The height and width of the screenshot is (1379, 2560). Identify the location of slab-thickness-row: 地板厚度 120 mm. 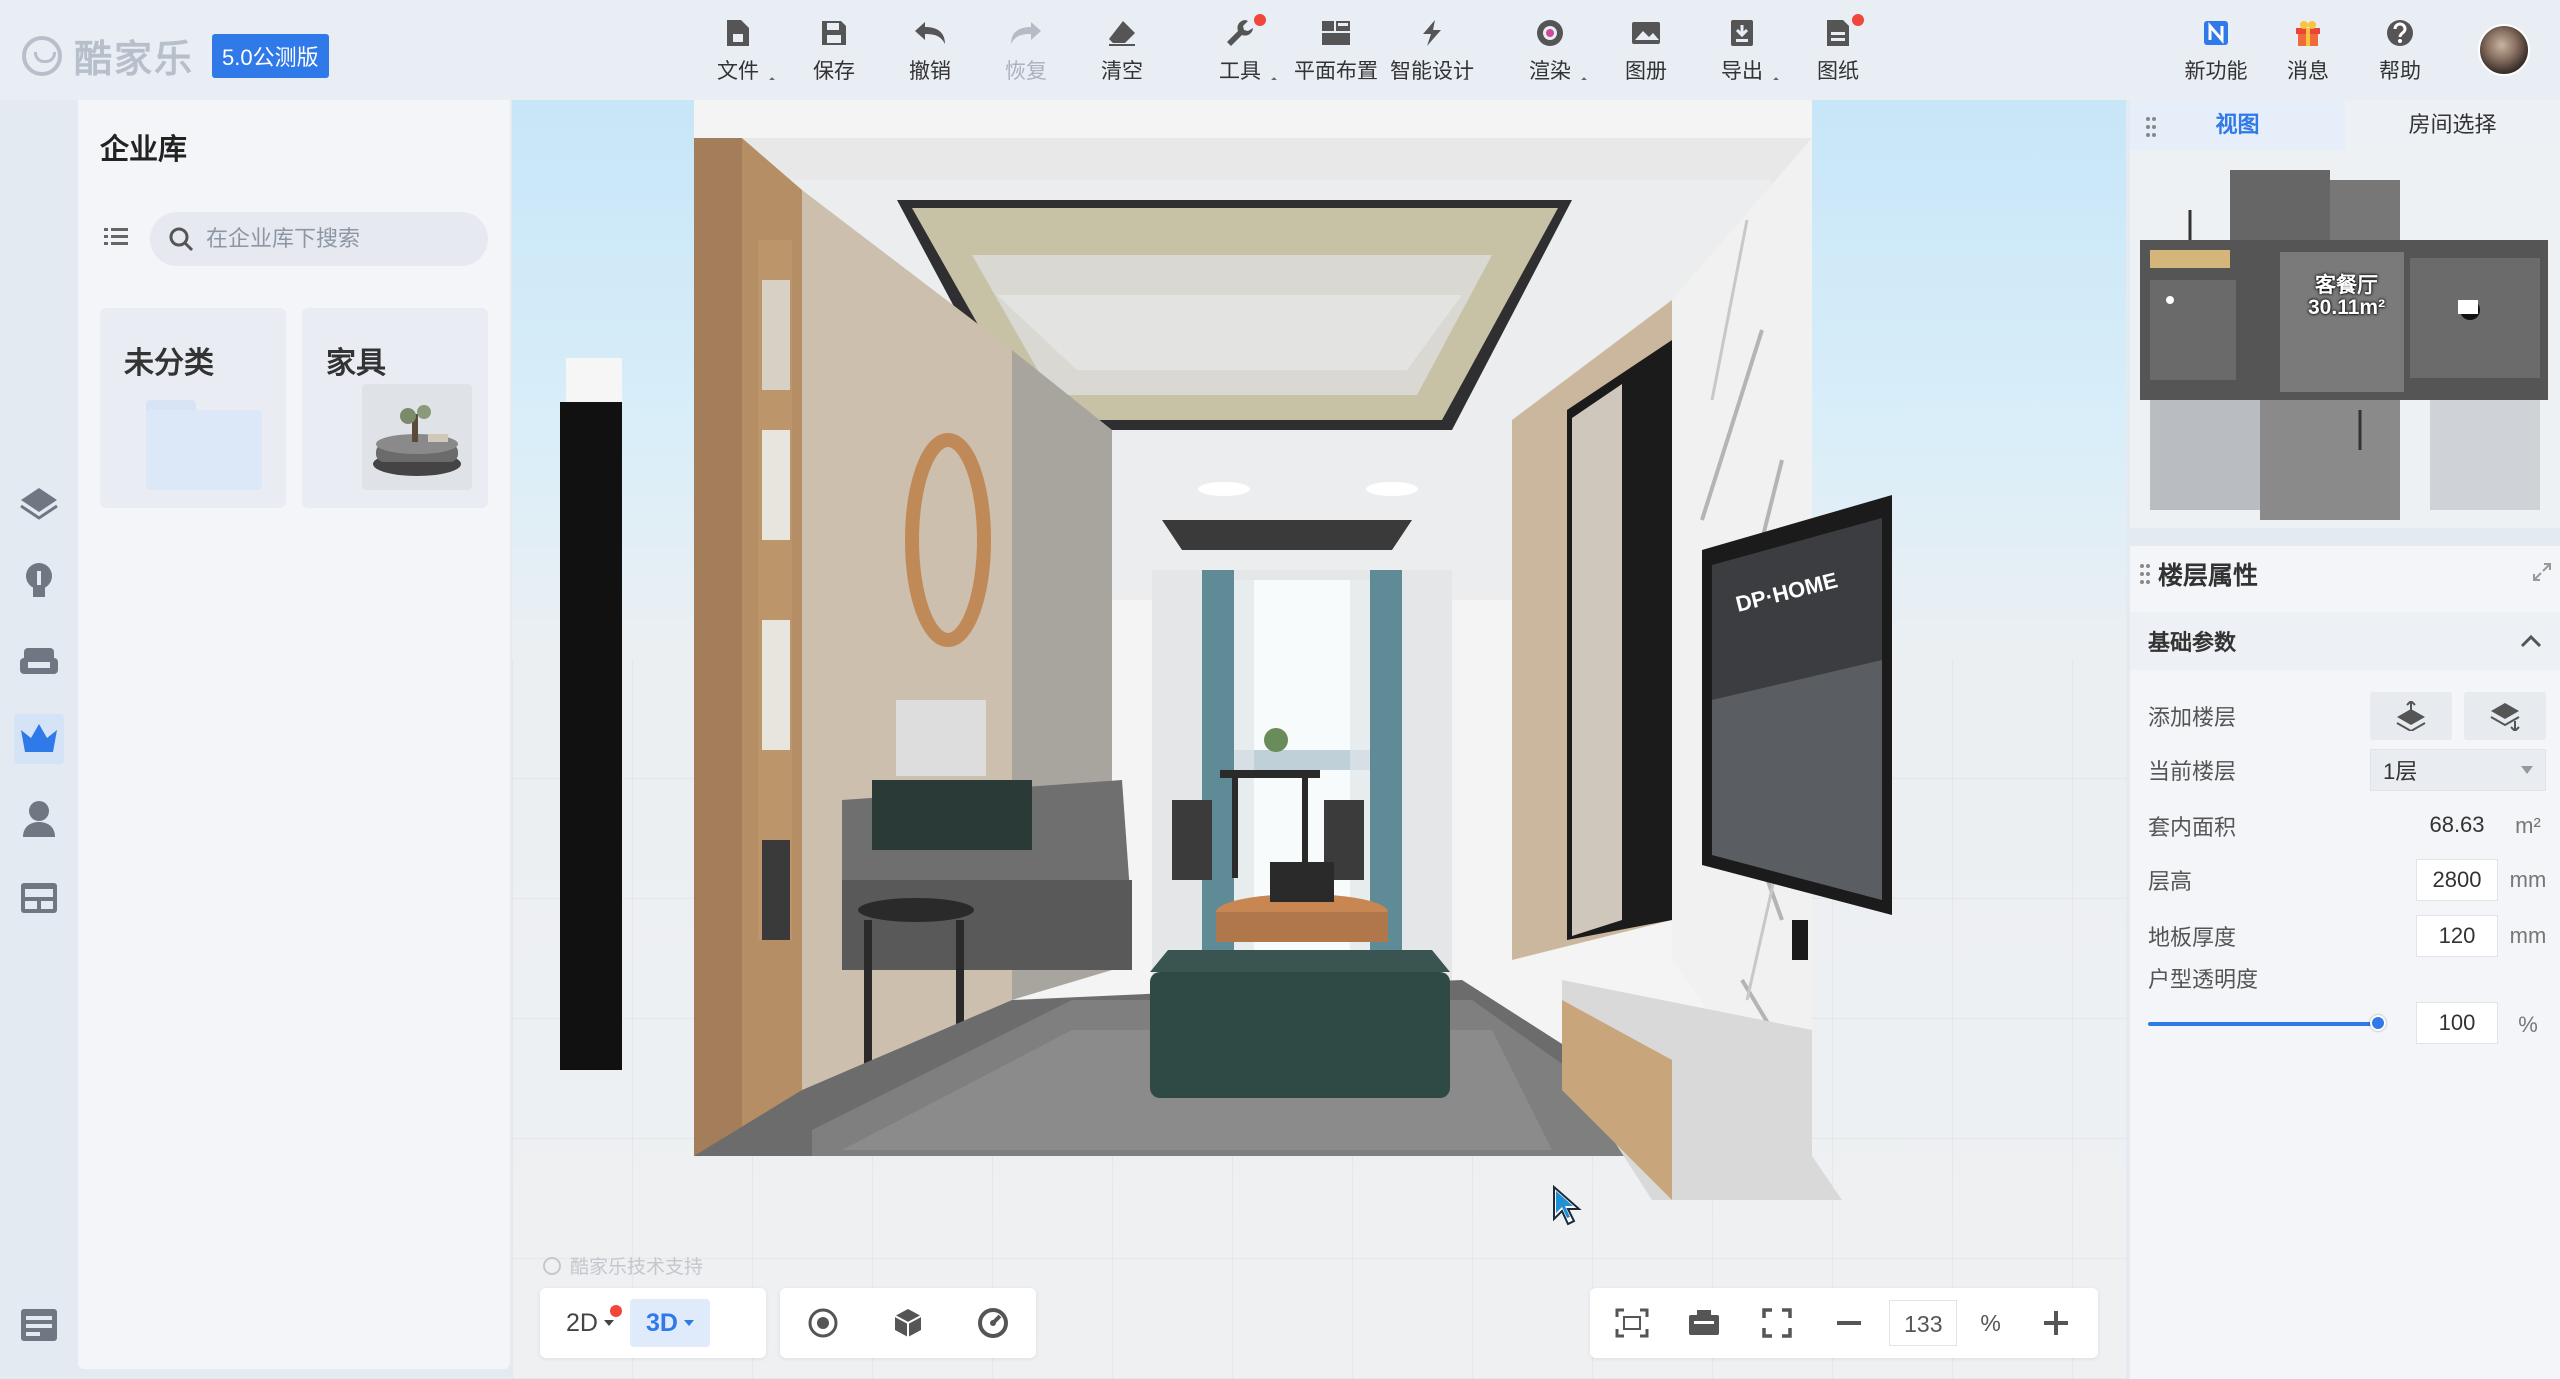
(2347, 936).